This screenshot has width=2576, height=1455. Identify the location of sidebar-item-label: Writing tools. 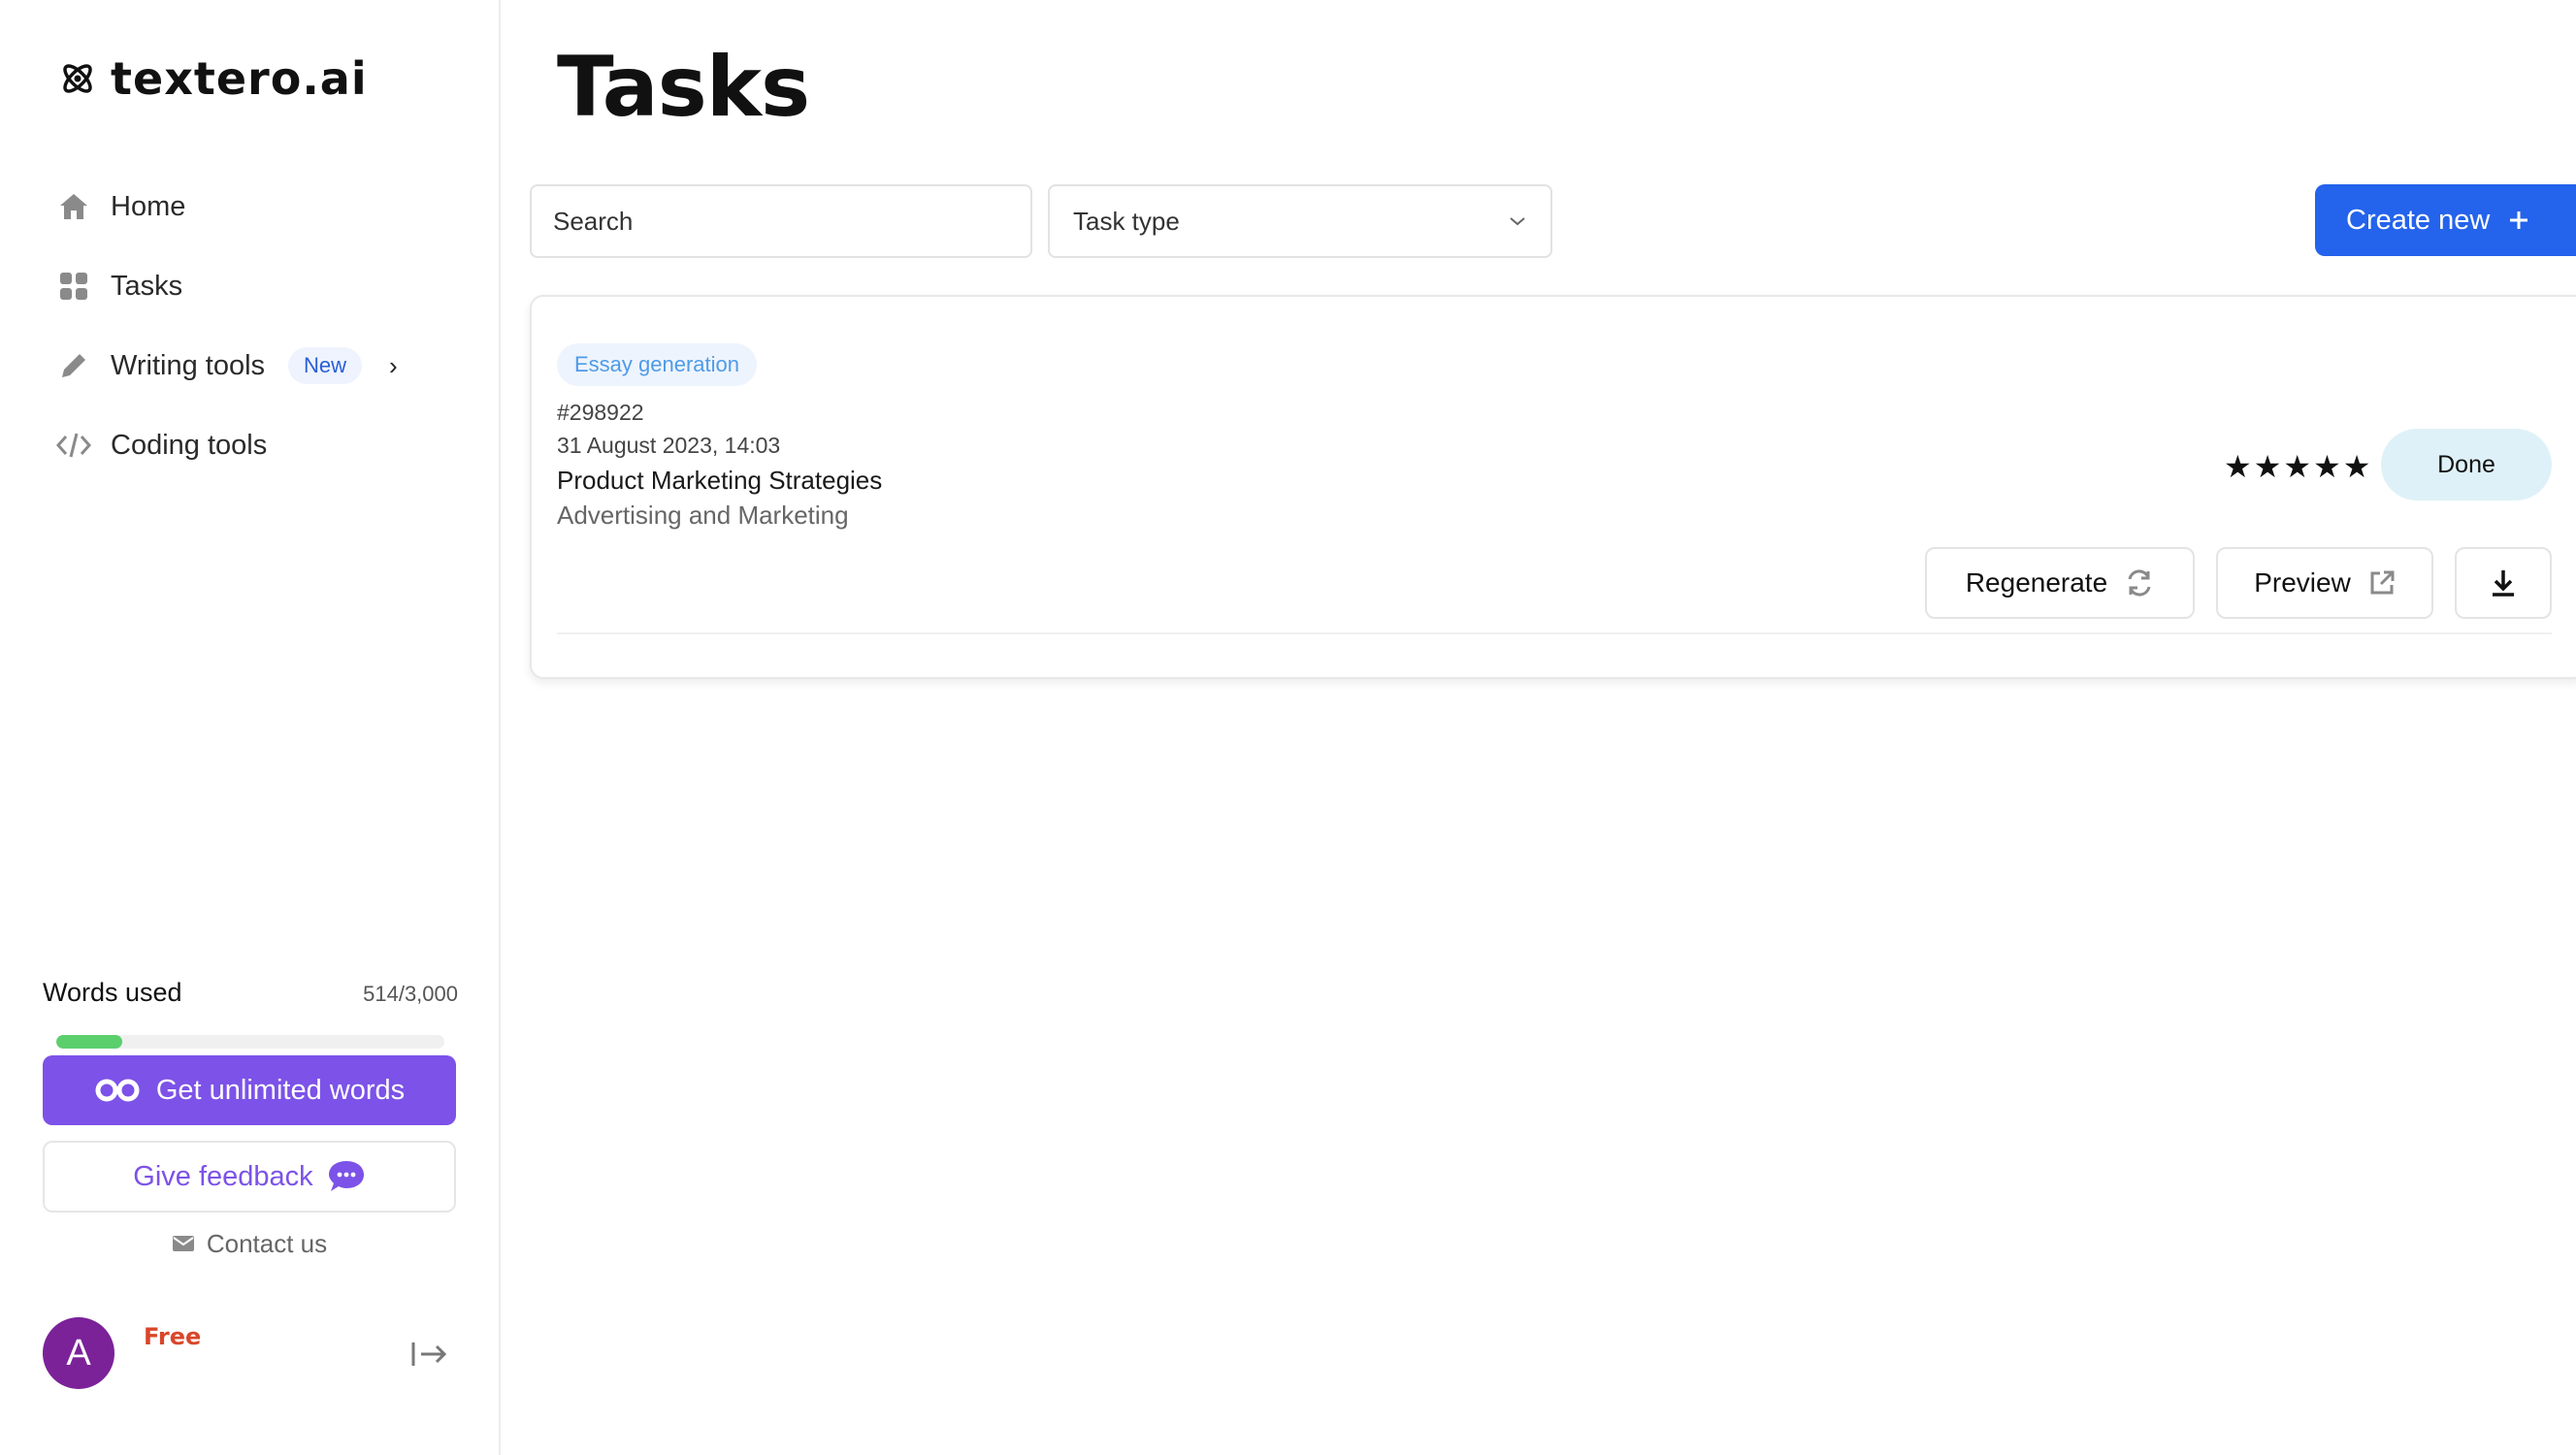
(189, 365).